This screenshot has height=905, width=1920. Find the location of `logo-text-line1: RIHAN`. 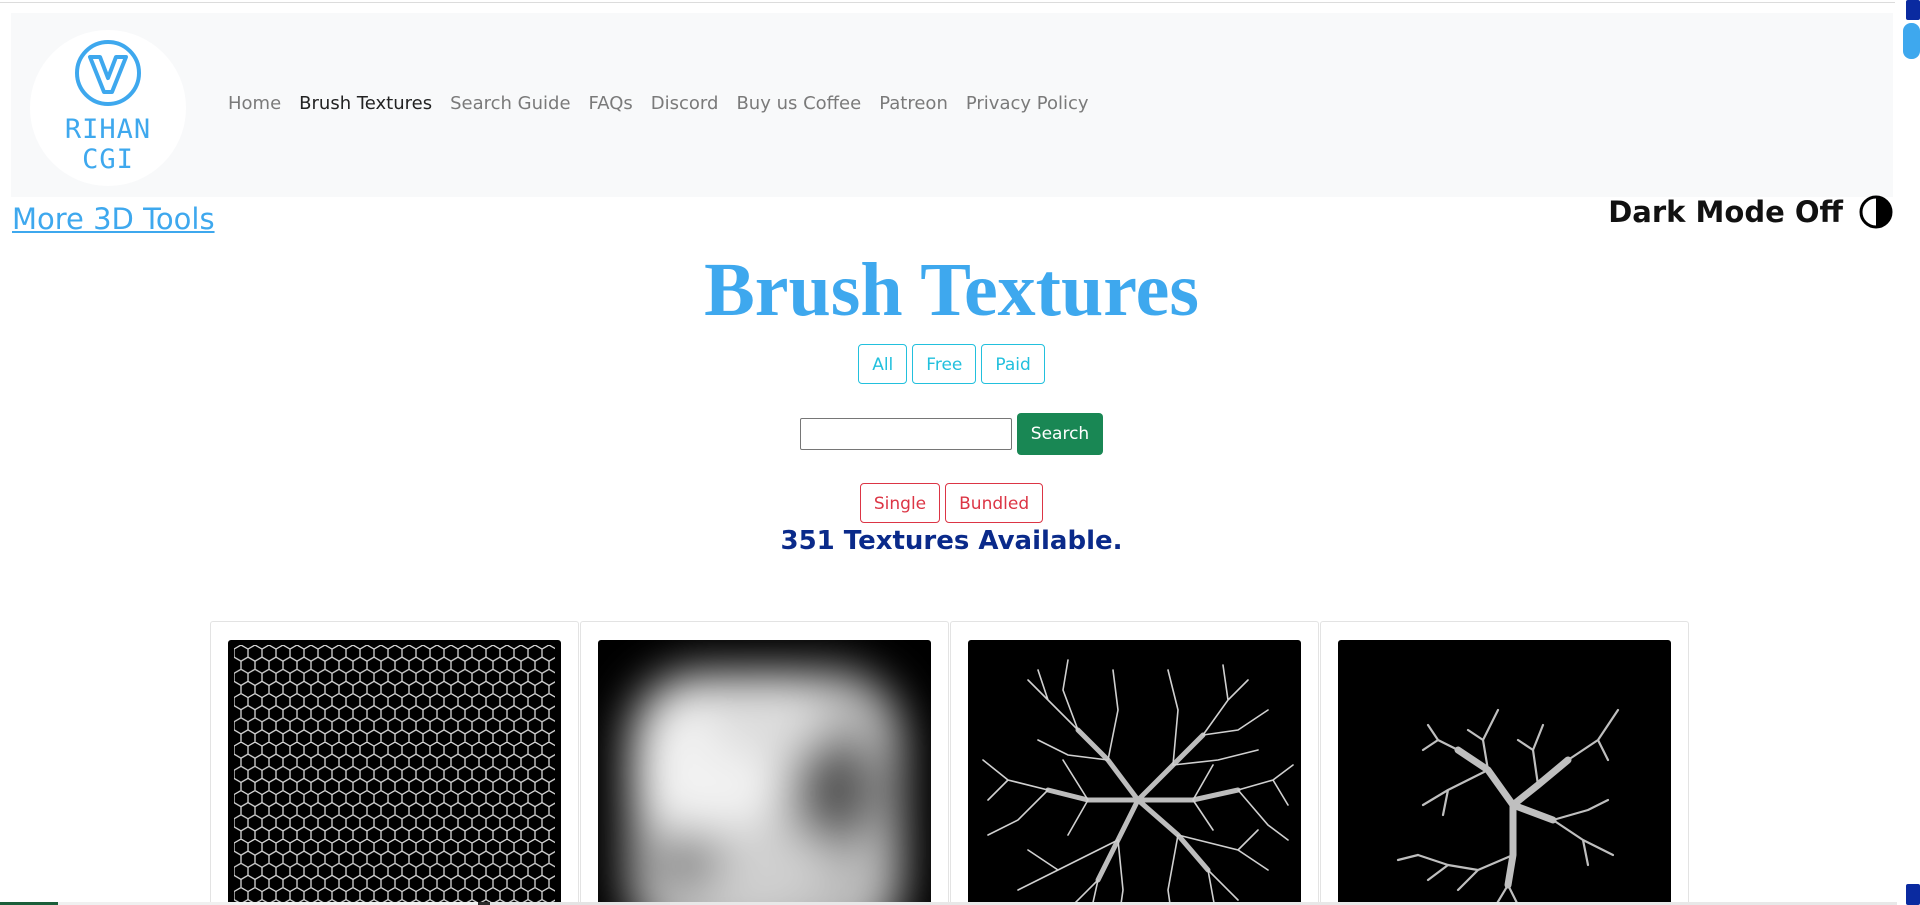

logo-text-line1: RIHAN is located at coordinates (108, 129).